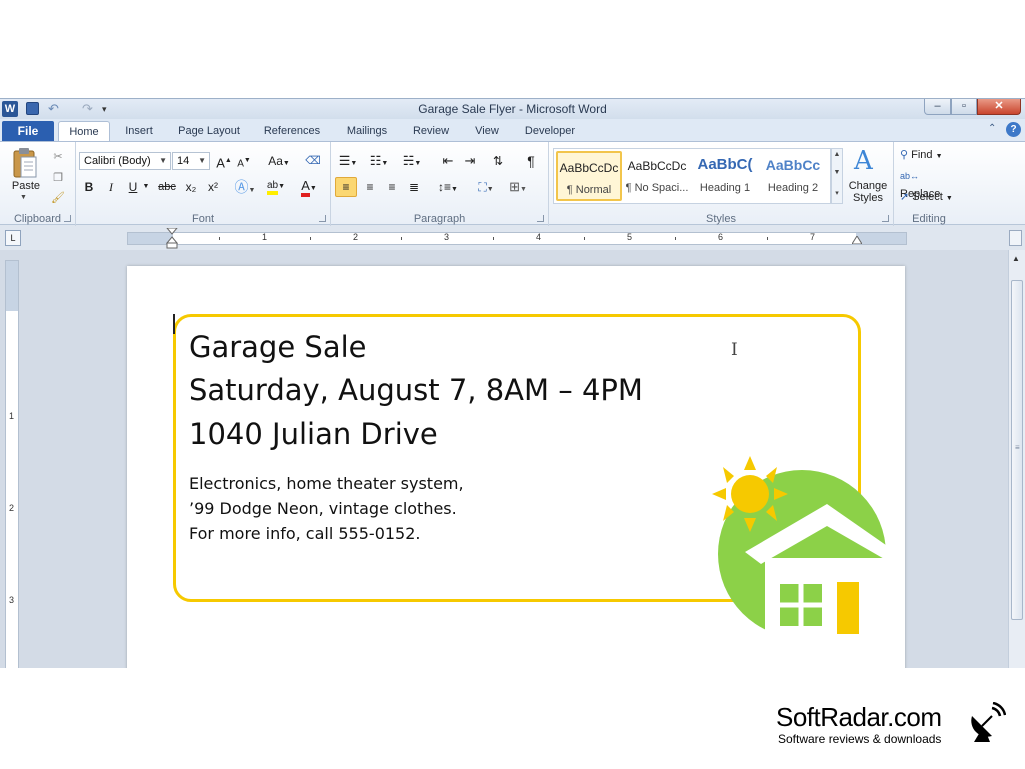 This screenshot has width=1025, height=769. What do you see at coordinates (813, 237) in the screenshot?
I see `ruler-number: 7` at bounding box center [813, 237].